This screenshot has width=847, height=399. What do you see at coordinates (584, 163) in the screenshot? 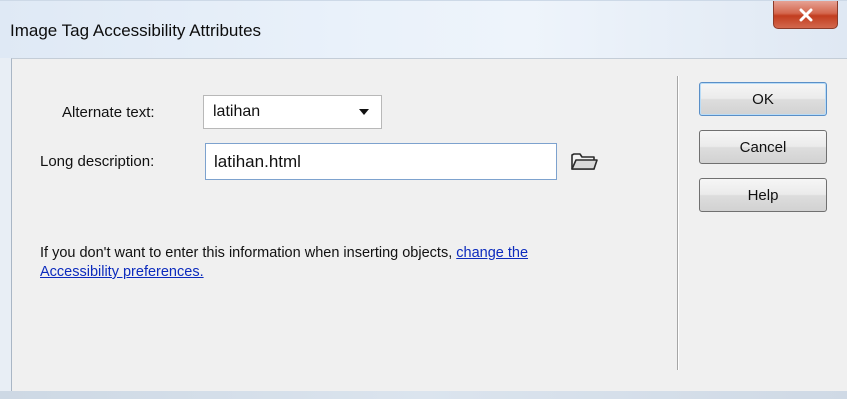
I see `folder-icon` at bounding box center [584, 163].